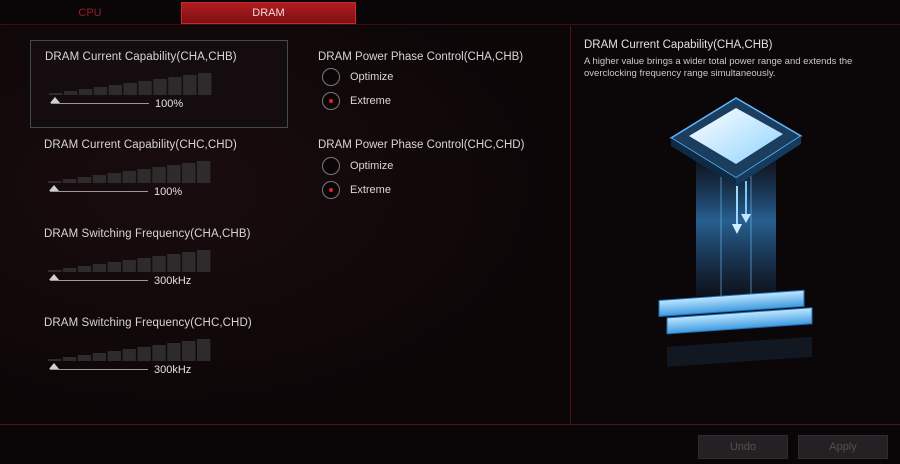 The image size is (900, 464). Describe the element at coordinates (843, 447) in the screenshot. I see `apply-button: Apply` at that location.